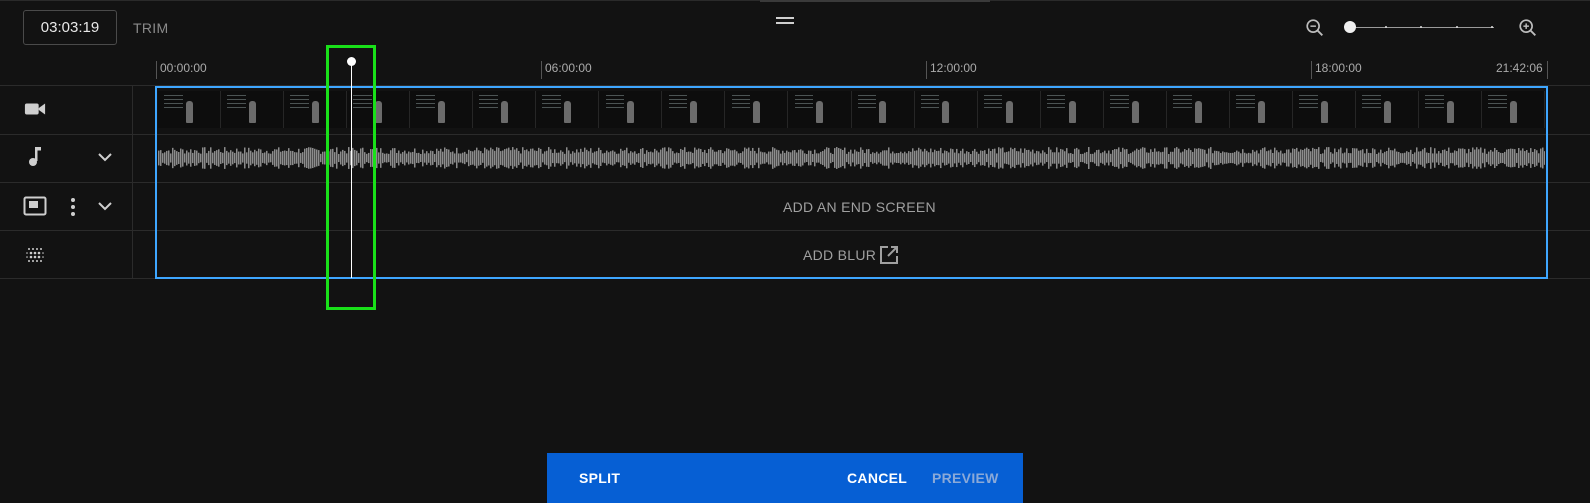 The image size is (1590, 503). Describe the element at coordinates (35, 206) in the screenshot. I see `end-screen-icon` at that location.